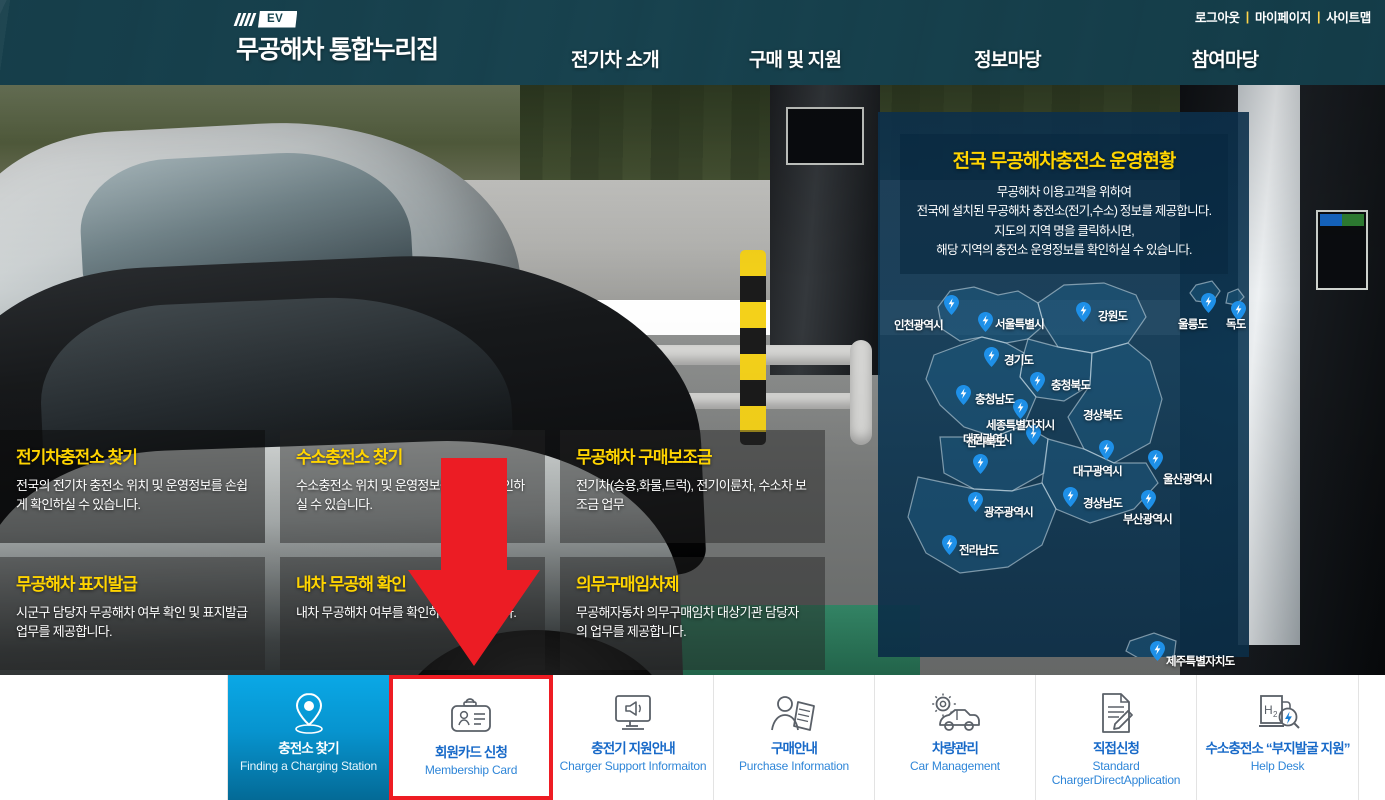 Image resolution: width=1385 pixels, height=800 pixels. What do you see at coordinates (1103, 503) in the screenshot?
I see `region-label-gyeongnam: 경상남도` at bounding box center [1103, 503].